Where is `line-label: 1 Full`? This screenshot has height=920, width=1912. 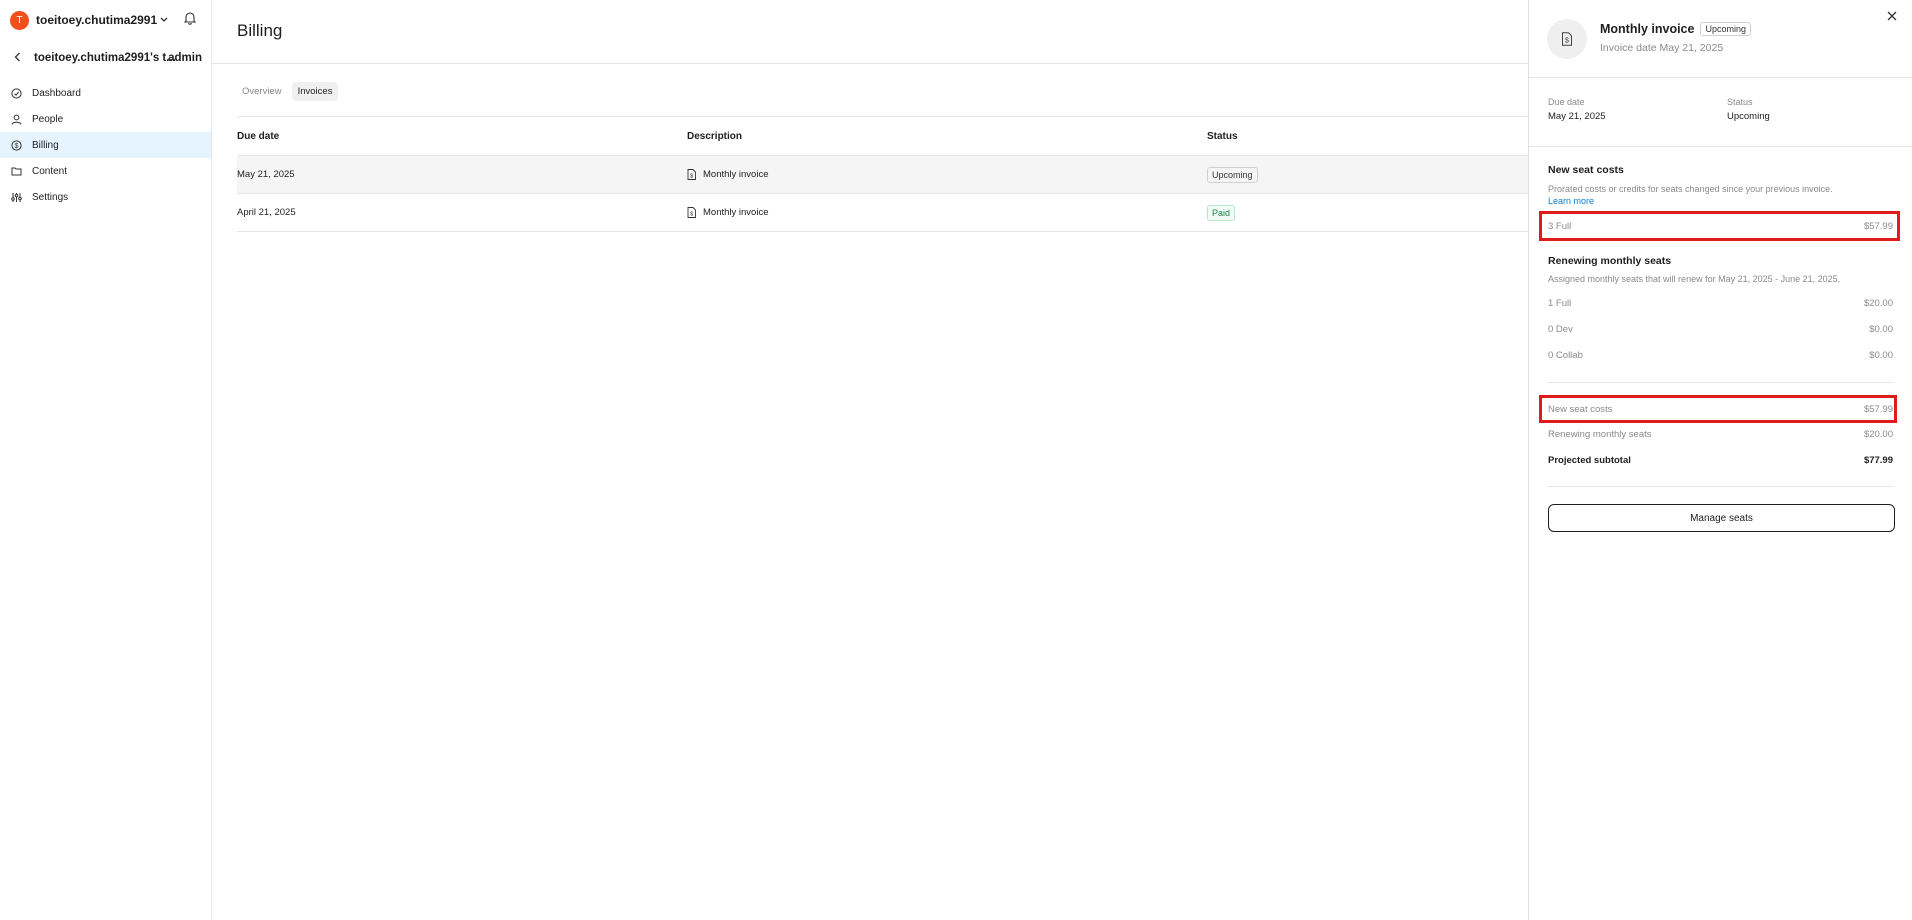
line-label: 1 Full is located at coordinates (1560, 303).